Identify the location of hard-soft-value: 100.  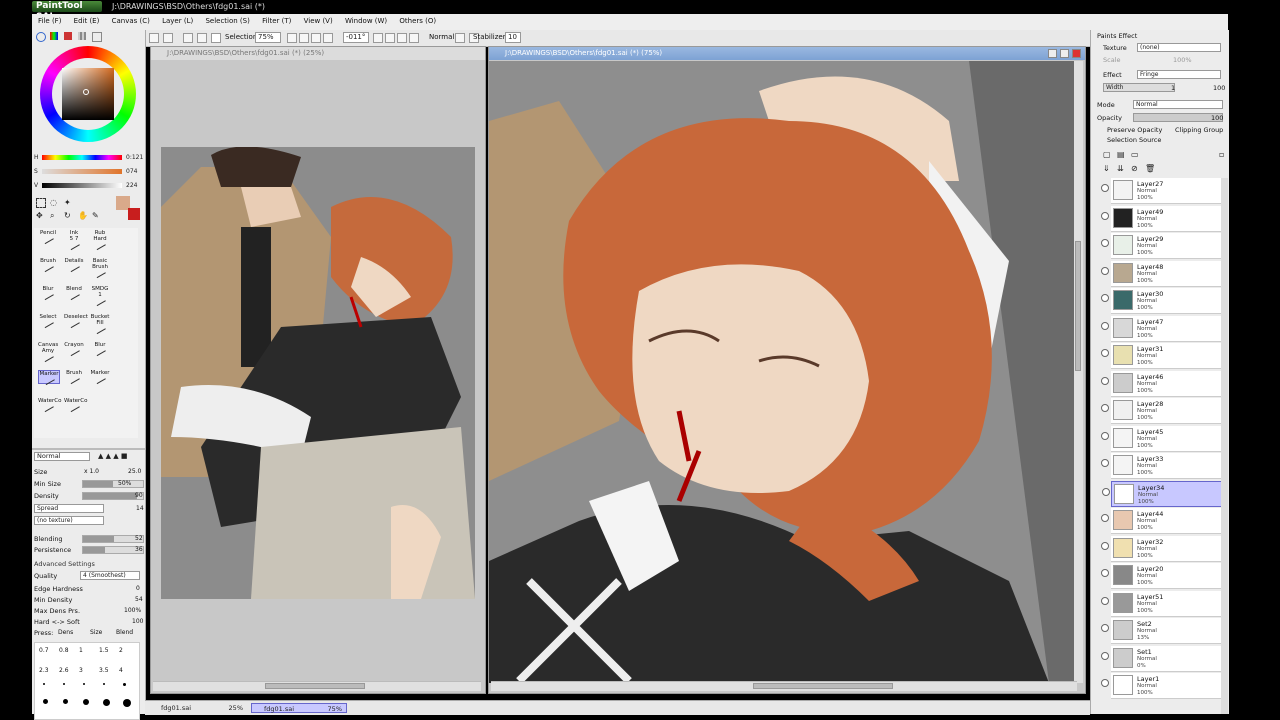
(137, 621).